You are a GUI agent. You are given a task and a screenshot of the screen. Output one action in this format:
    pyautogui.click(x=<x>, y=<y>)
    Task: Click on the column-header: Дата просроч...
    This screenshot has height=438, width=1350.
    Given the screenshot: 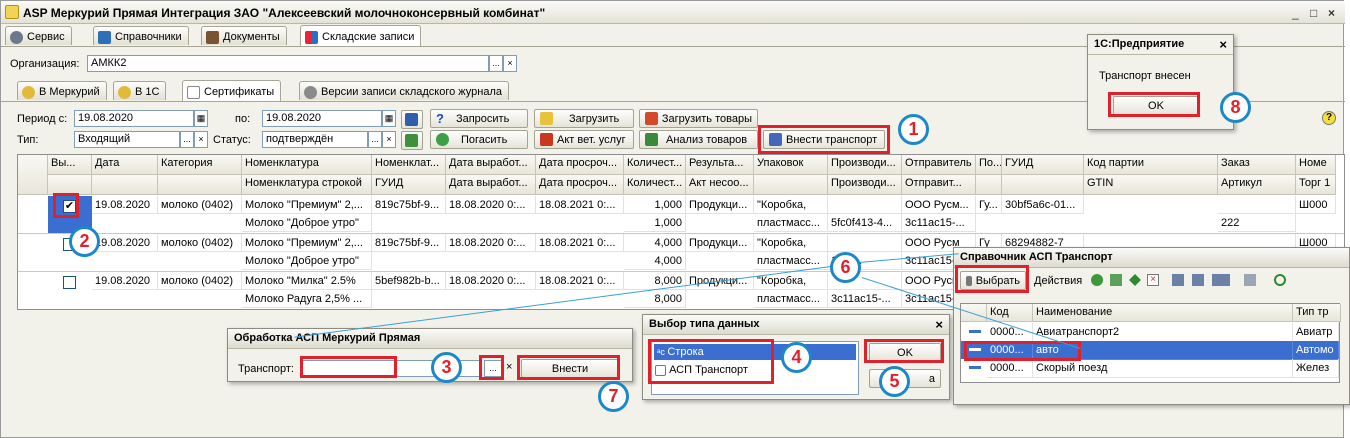 What is the action you would take?
    pyautogui.click(x=580, y=165)
    